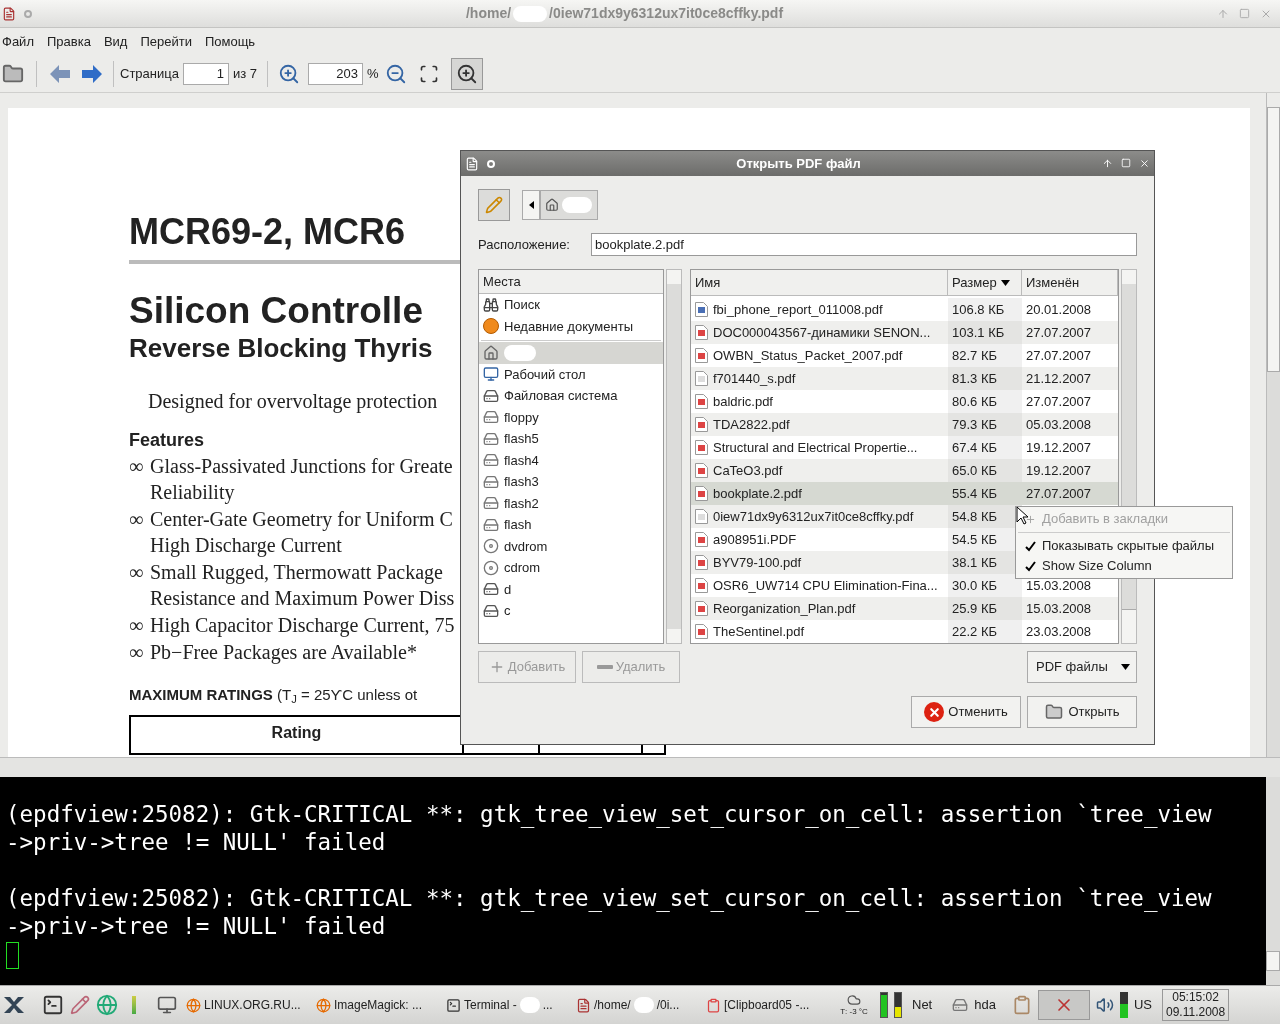 Image resolution: width=1280 pixels, height=1024 pixels. What do you see at coordinates (571, 525) in the screenshot?
I see `place-item: flash` at bounding box center [571, 525].